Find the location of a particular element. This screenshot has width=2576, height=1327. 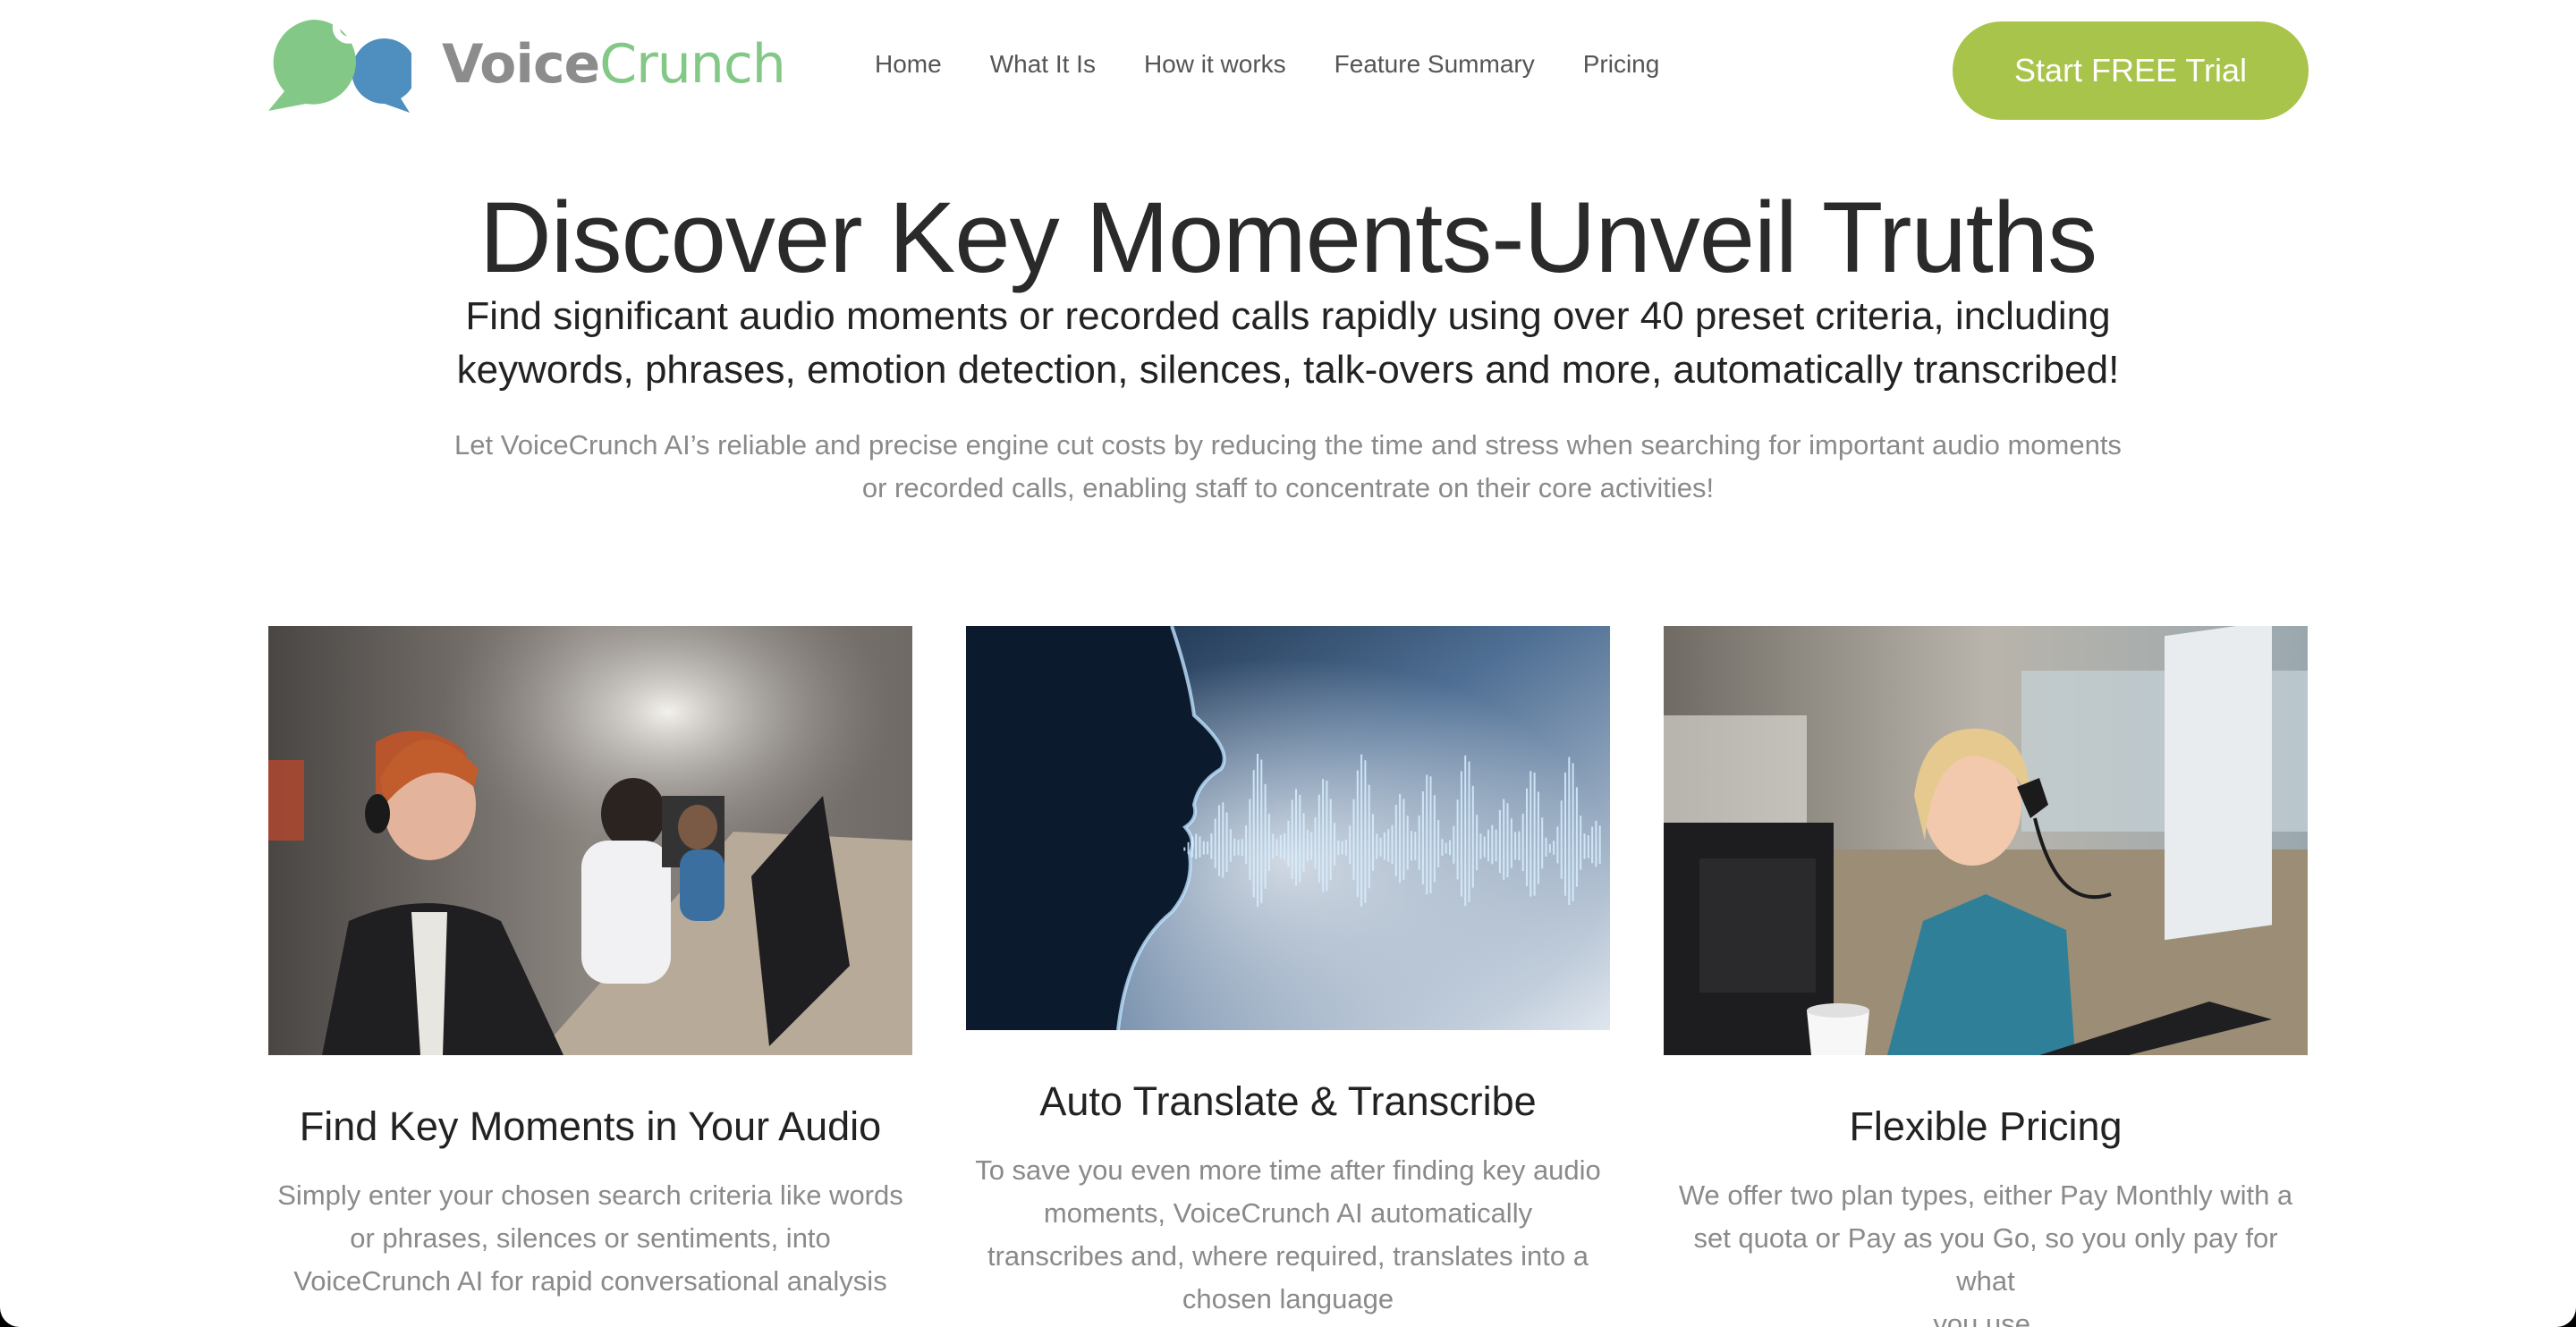

card-description-line: chosen language is located at coordinates (1288, 1298).